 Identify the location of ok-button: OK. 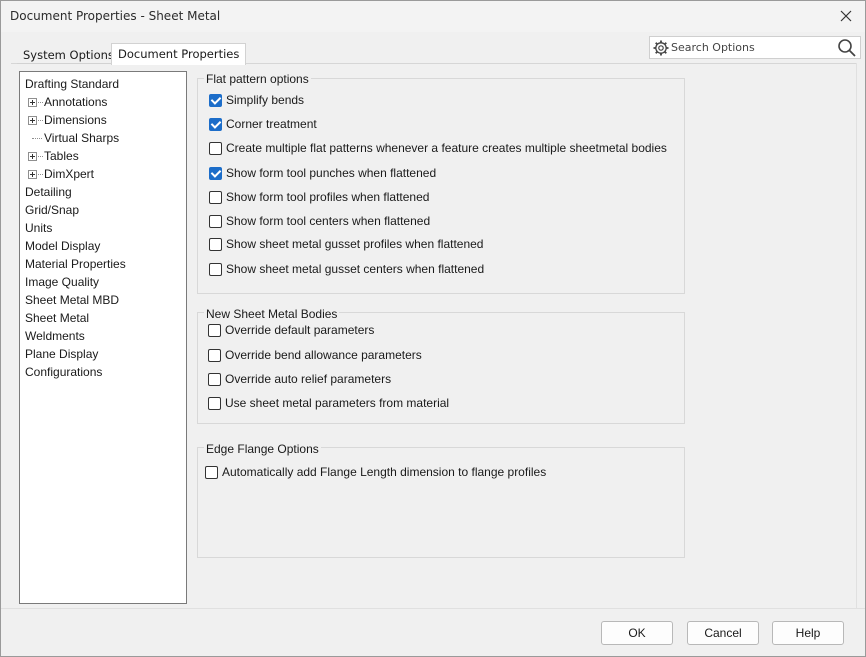
(637, 633).